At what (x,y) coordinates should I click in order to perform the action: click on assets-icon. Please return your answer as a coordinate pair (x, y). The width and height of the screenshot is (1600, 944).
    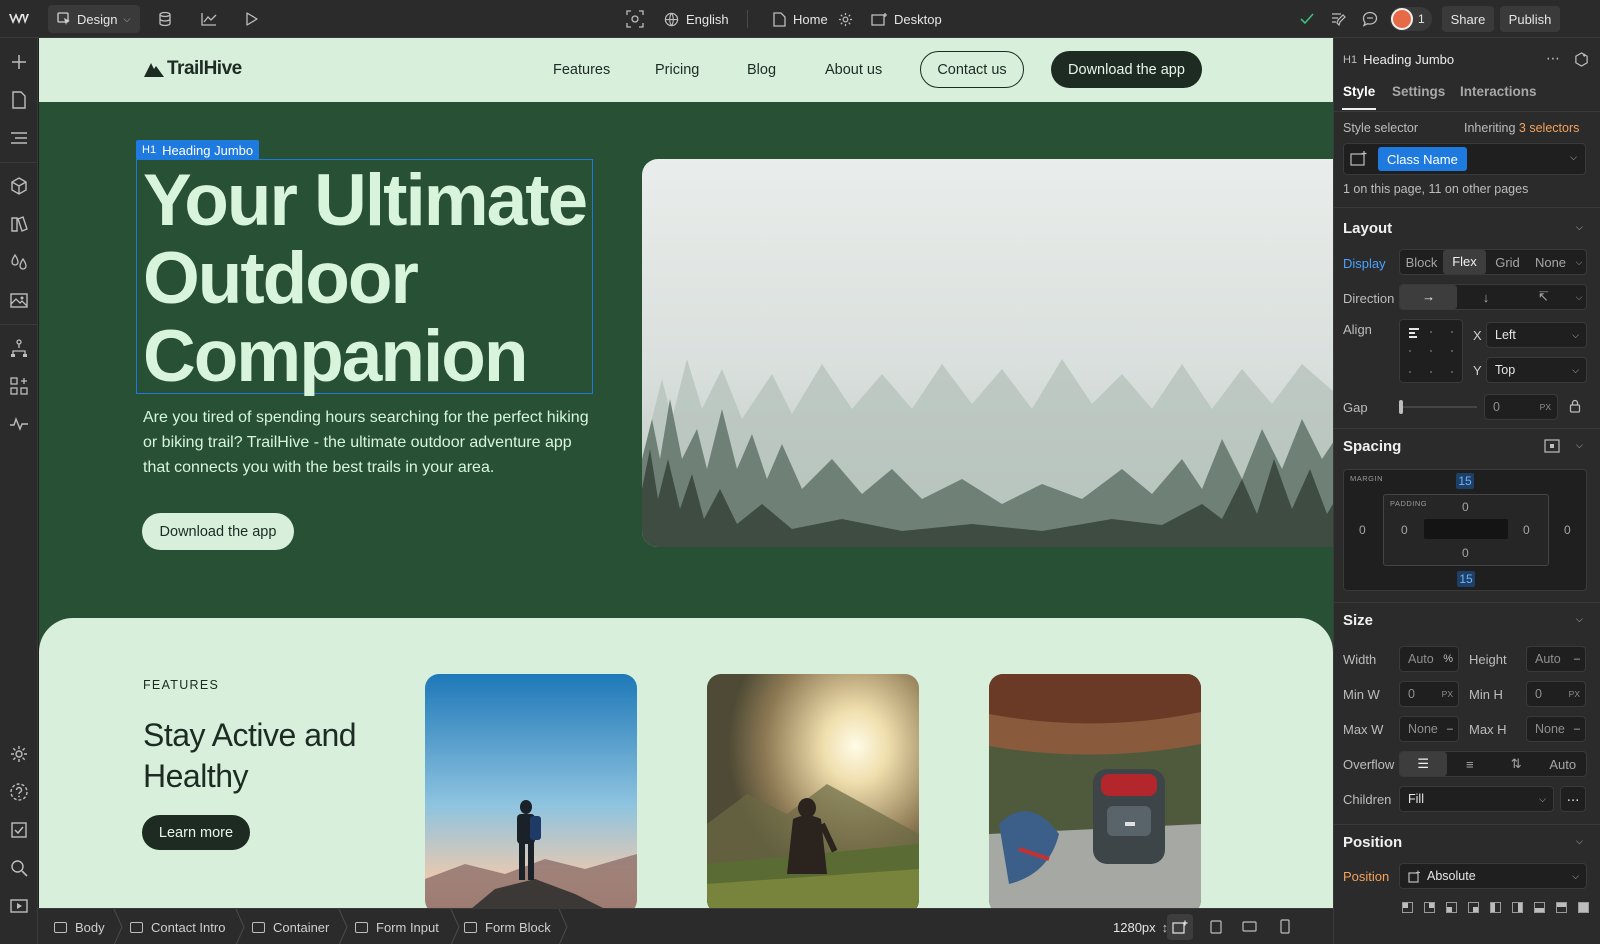
    Looking at the image, I should click on (19, 300).